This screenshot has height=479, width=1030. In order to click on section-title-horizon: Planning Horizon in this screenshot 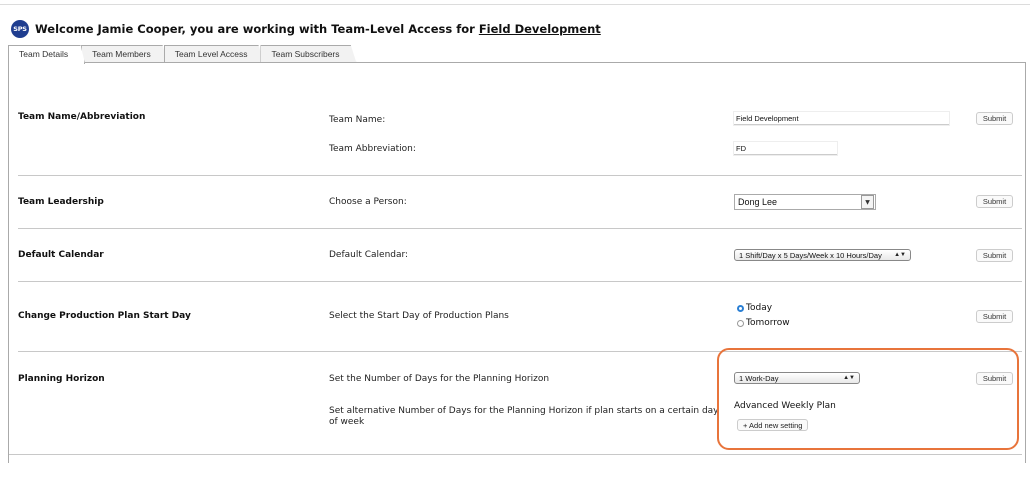, I will do `click(61, 379)`.